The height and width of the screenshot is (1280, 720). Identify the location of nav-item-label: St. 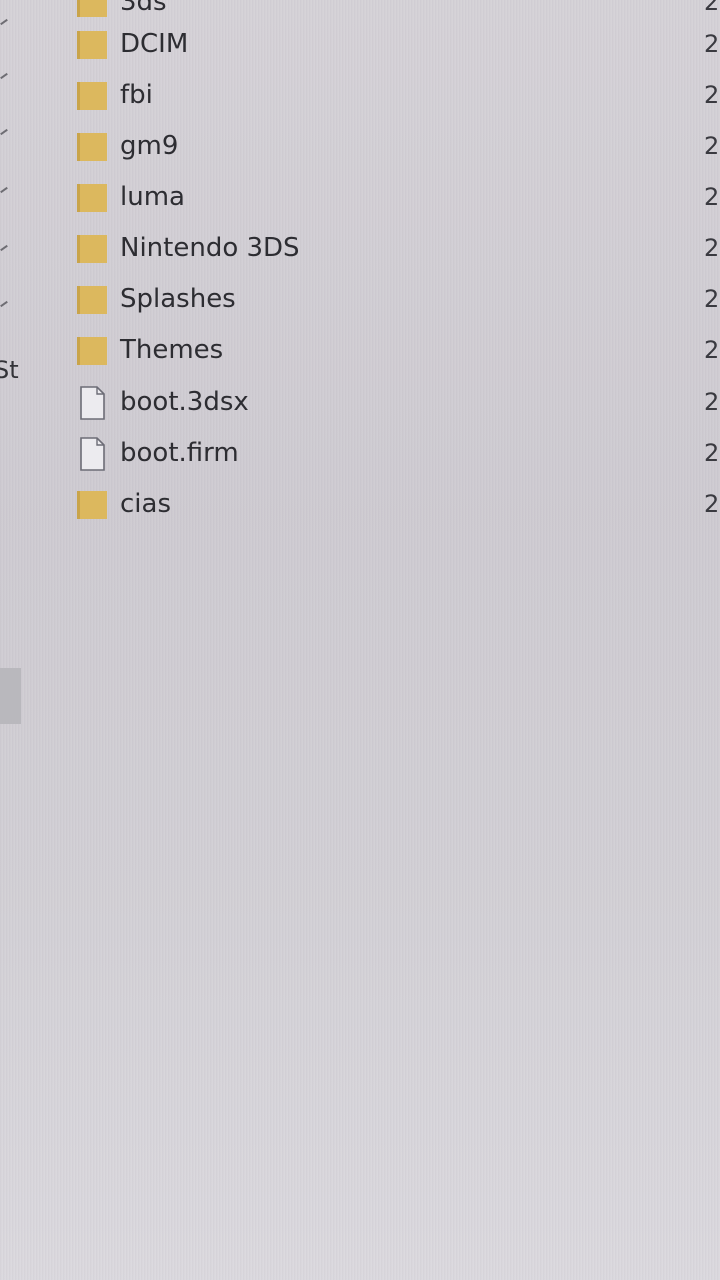
(9, 370).